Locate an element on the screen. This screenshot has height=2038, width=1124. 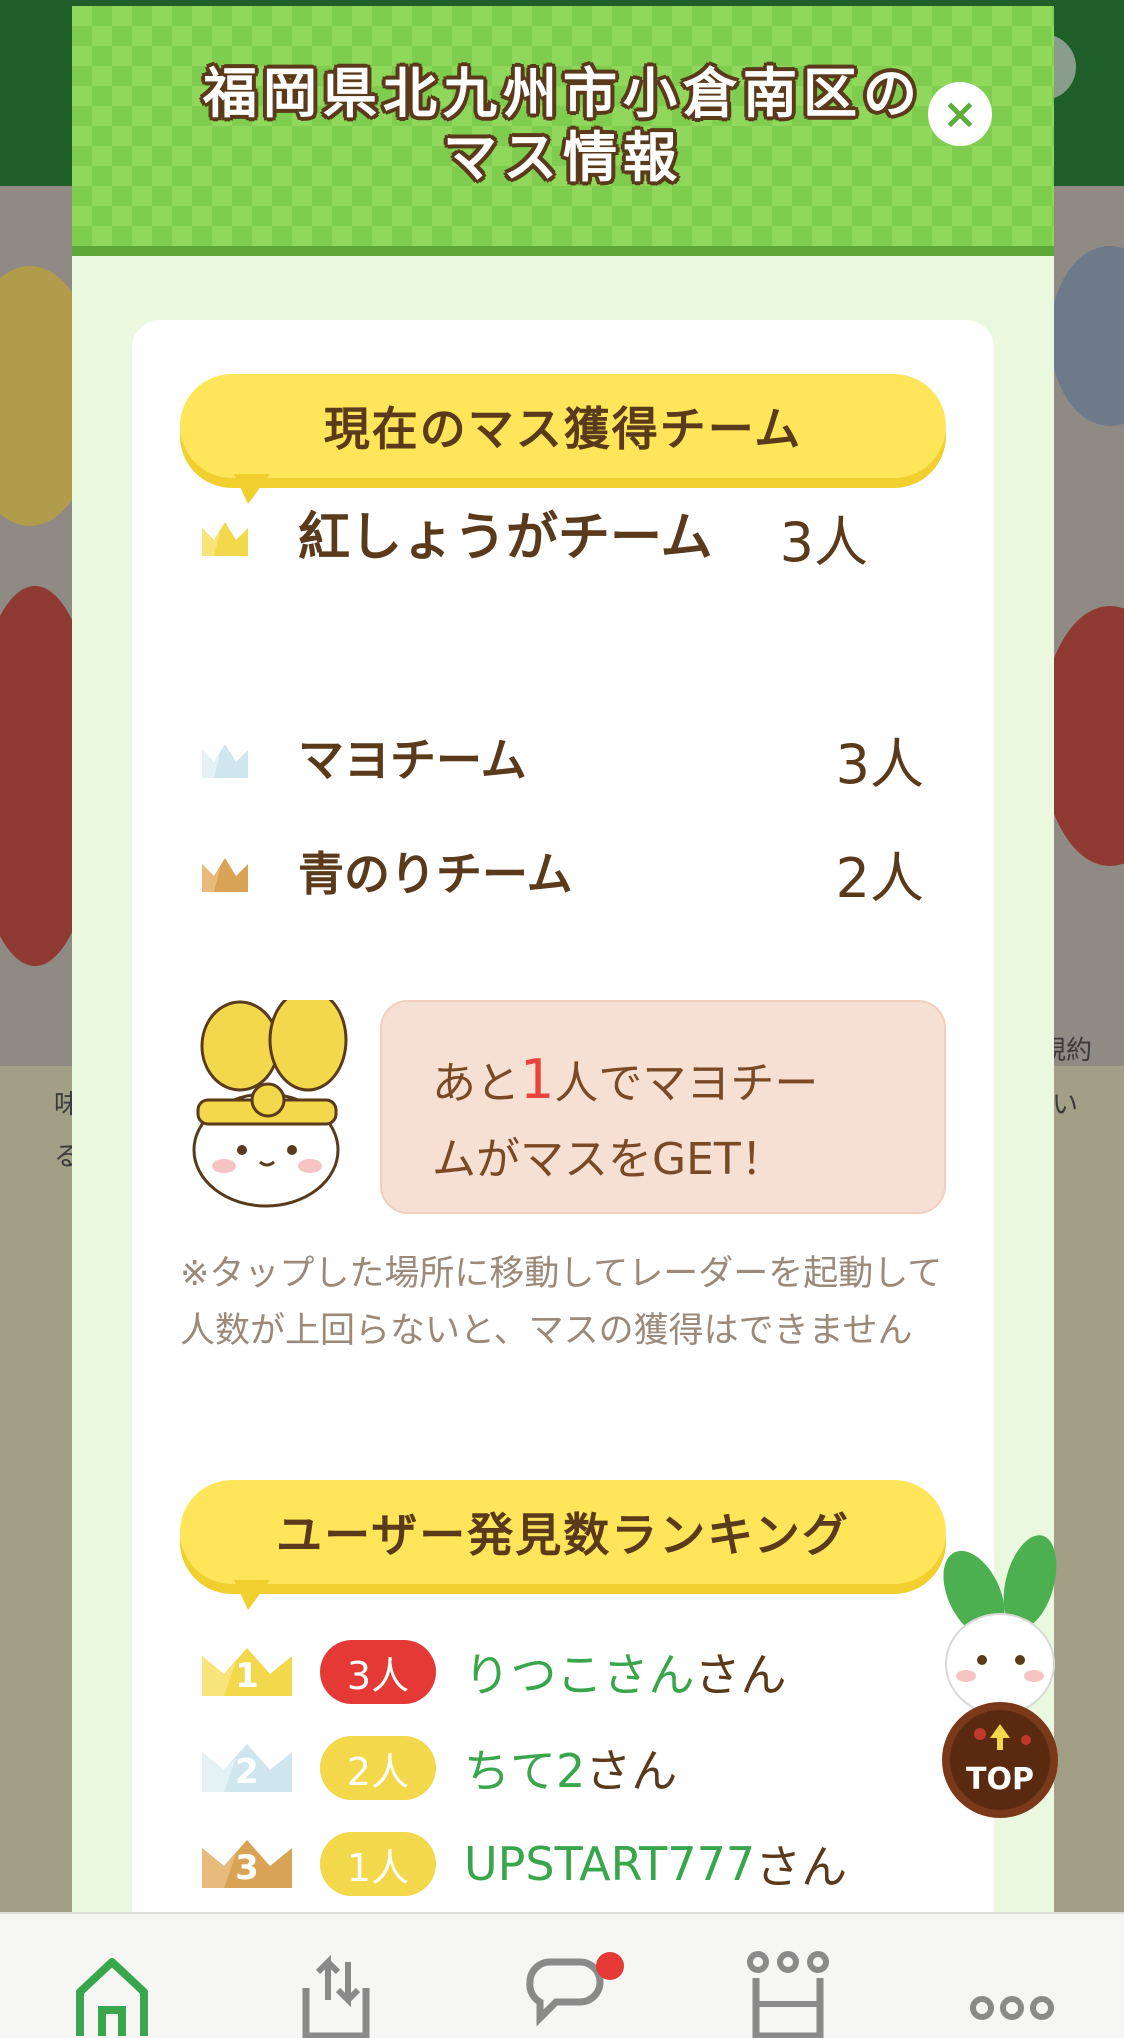
bronze-crown-icon is located at coordinates (225, 874).